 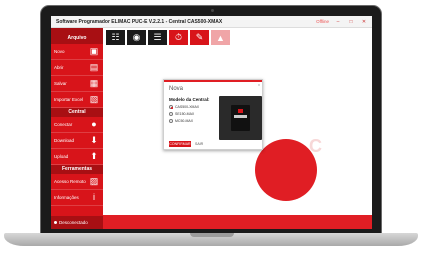 What do you see at coordinates (237, 37) in the screenshot?
I see `toolbar: ☷ ◉ ☰ ⏱ ✎ ▲` at bounding box center [237, 37].